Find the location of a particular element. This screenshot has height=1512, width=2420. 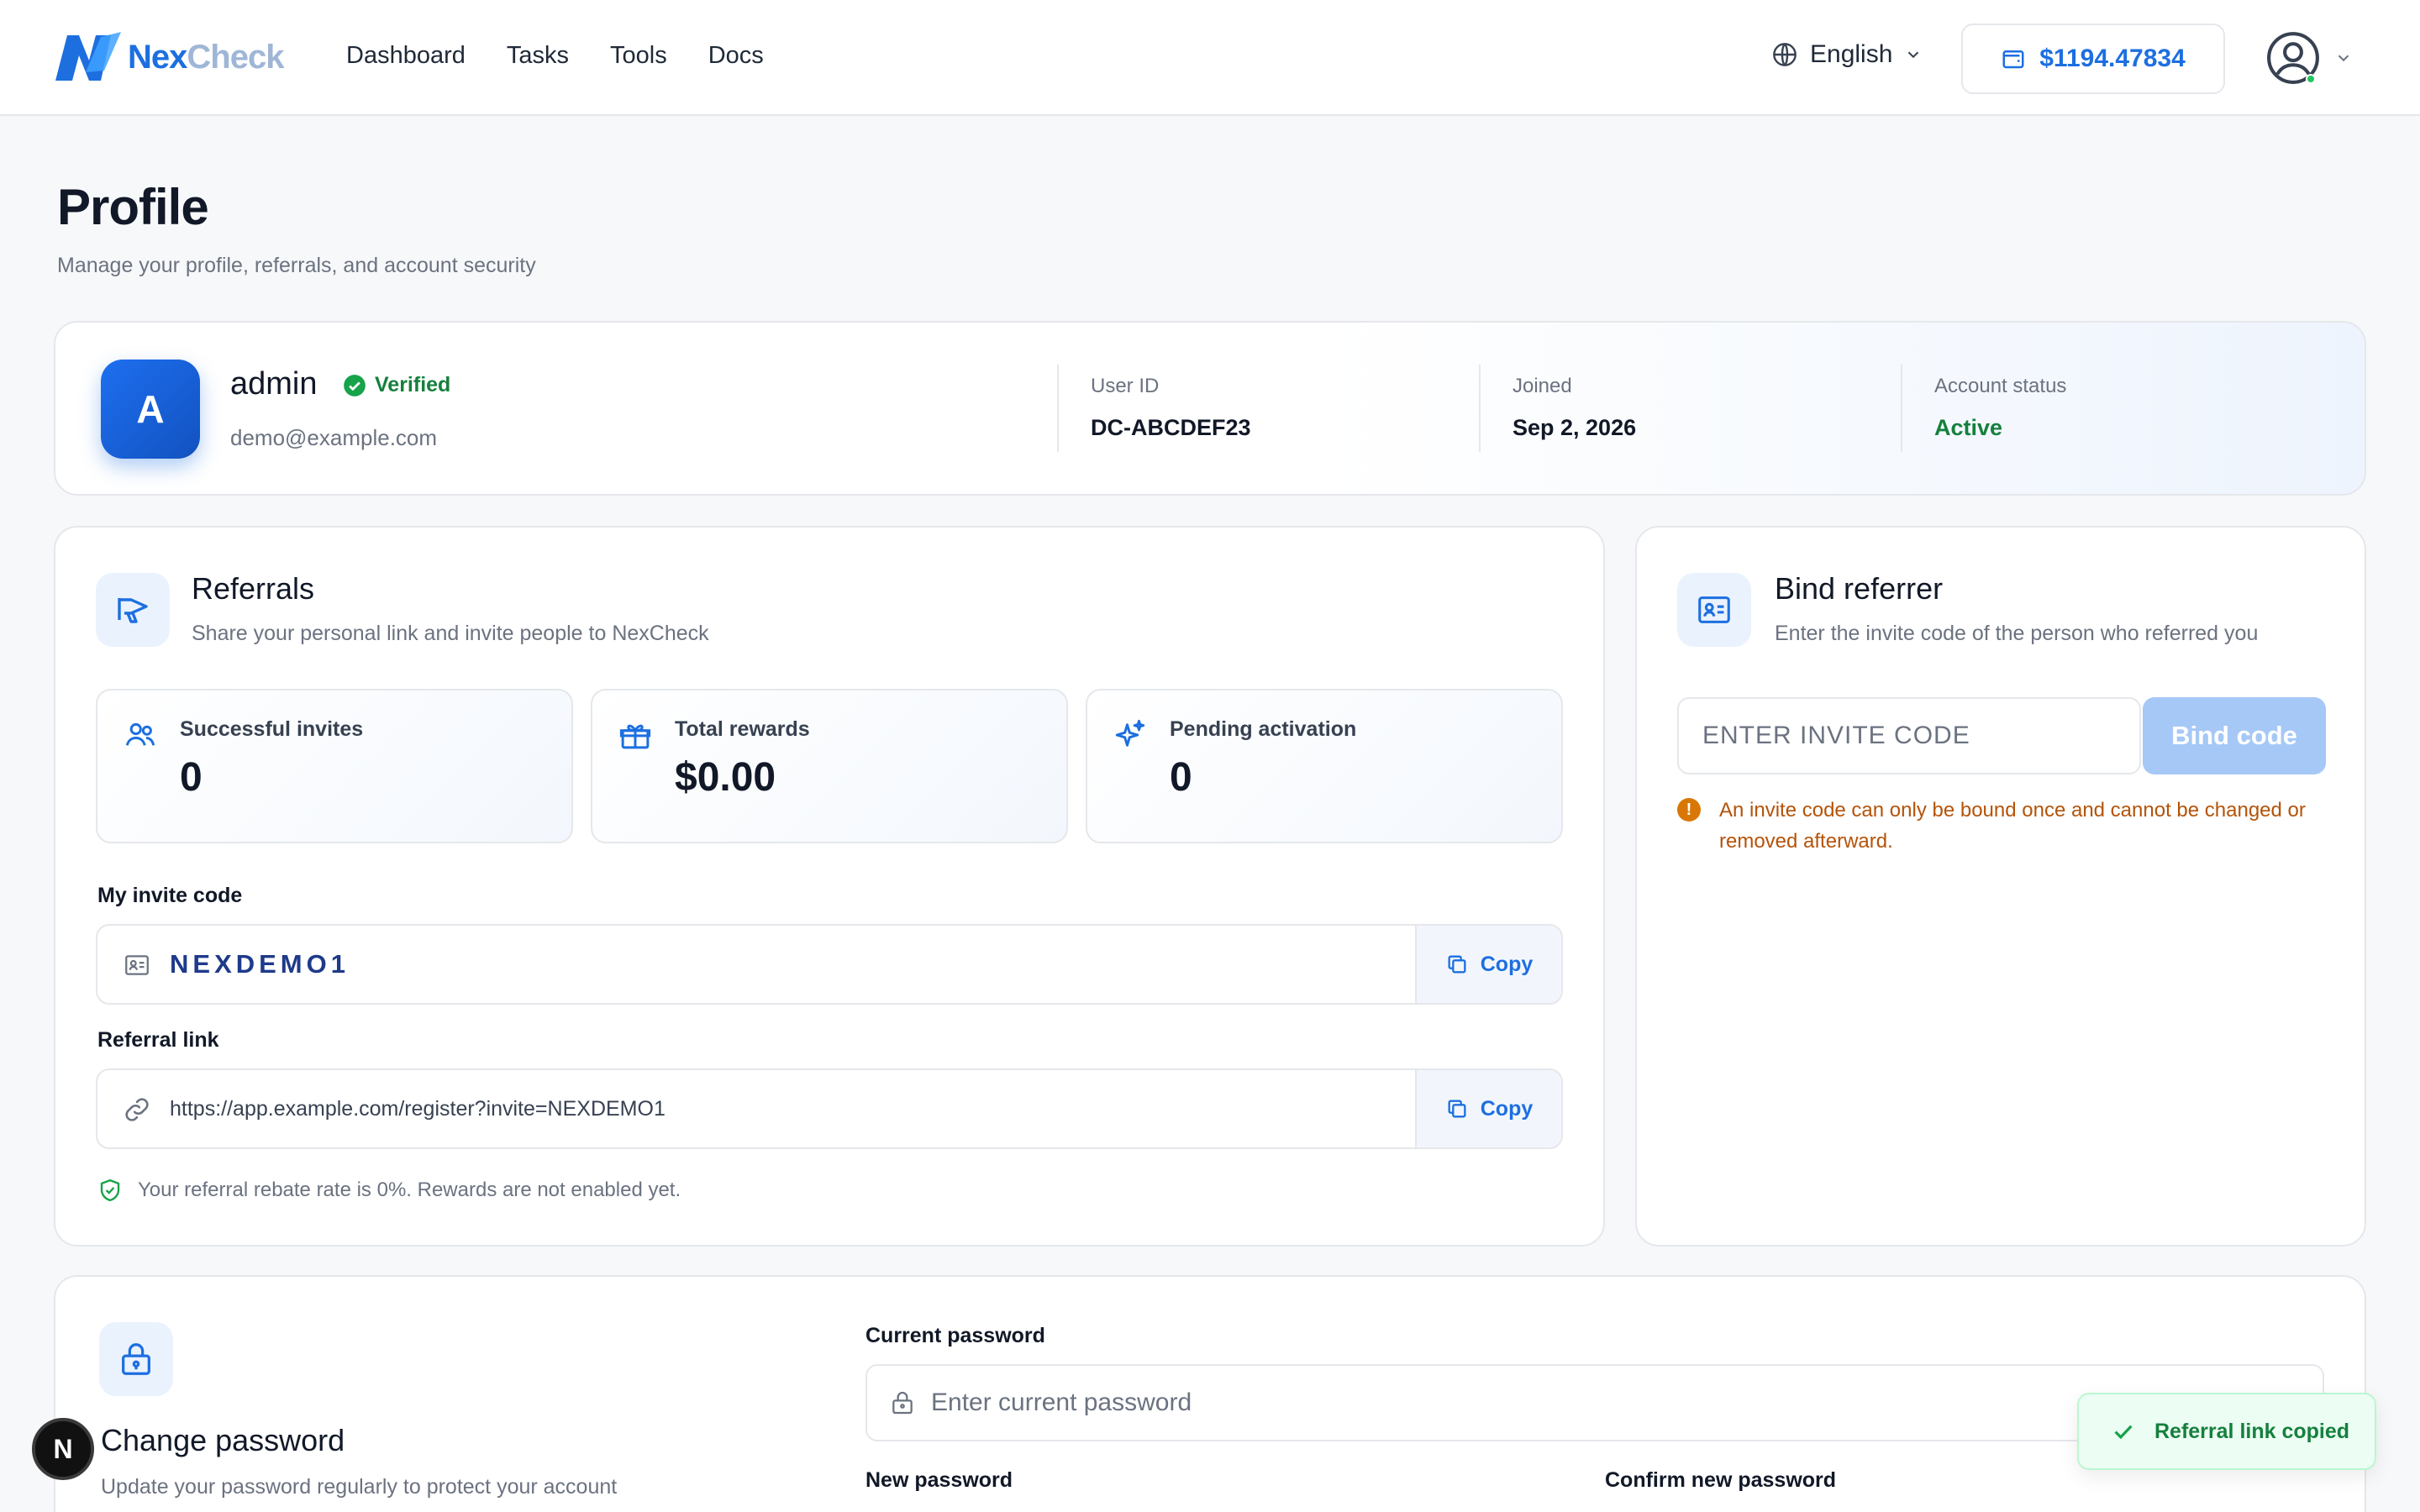

users-icon is located at coordinates (140, 734).